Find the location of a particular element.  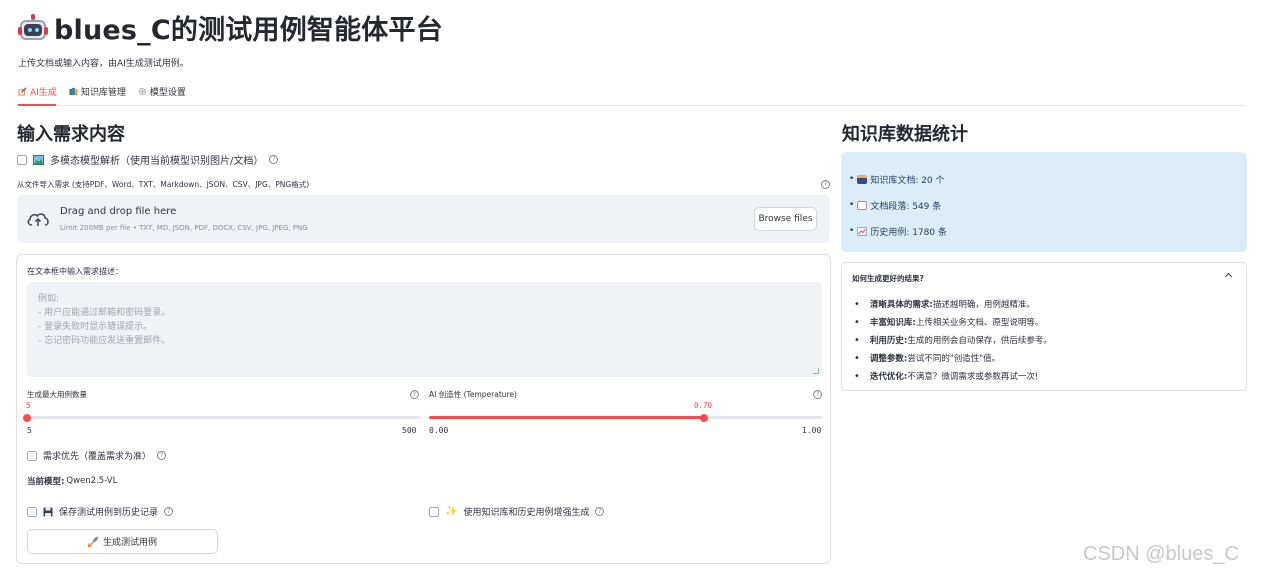

temperature-slider is located at coordinates (625, 417).